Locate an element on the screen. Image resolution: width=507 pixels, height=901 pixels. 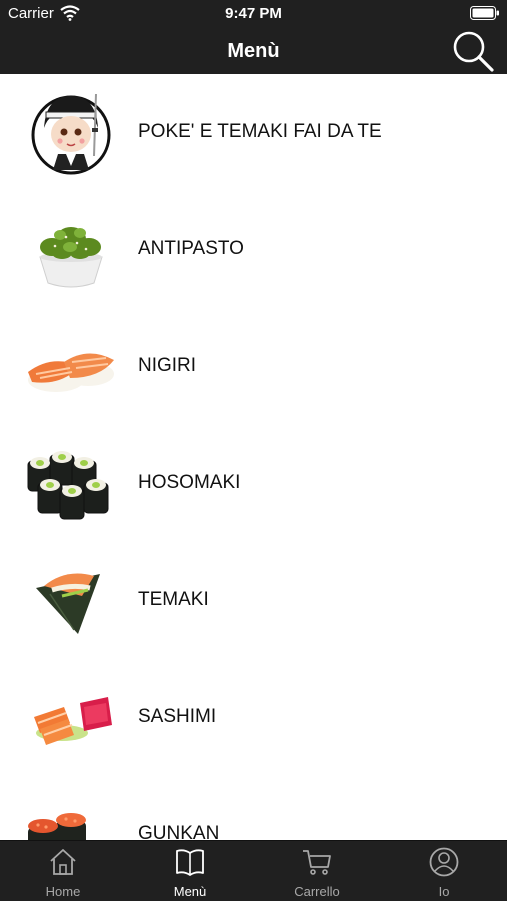
menu-item-sashimi: SASHIMI is located at coordinates (253, 717).